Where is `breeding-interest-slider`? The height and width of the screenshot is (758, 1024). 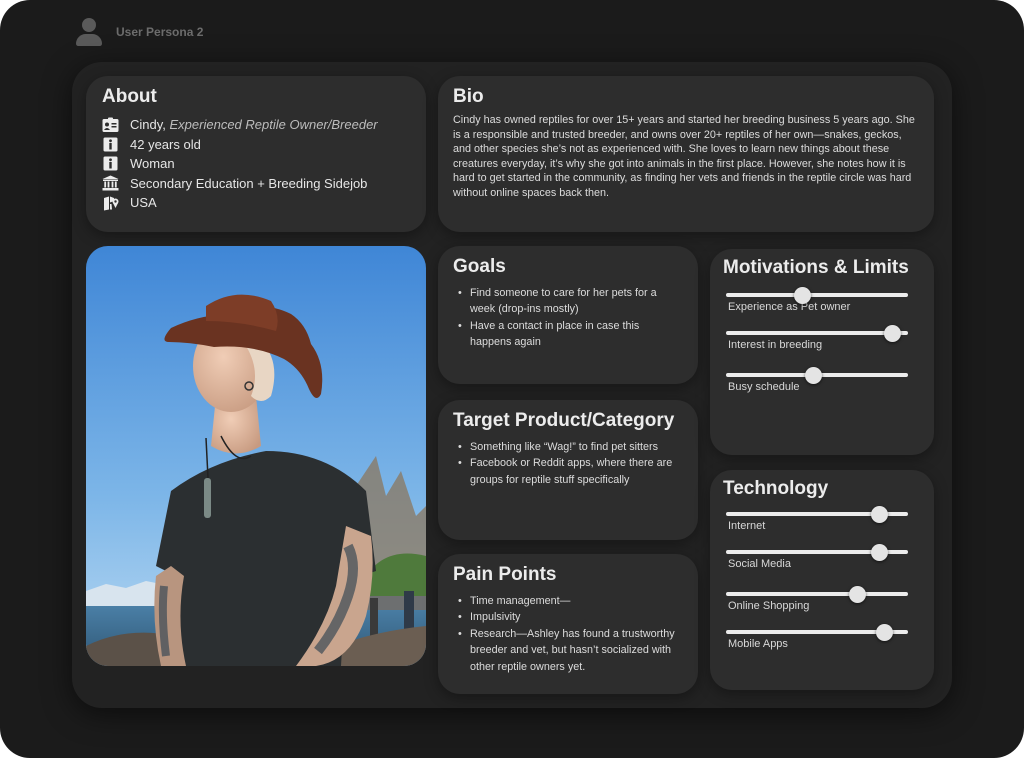
breeding-interest-slider is located at coordinates (817, 333).